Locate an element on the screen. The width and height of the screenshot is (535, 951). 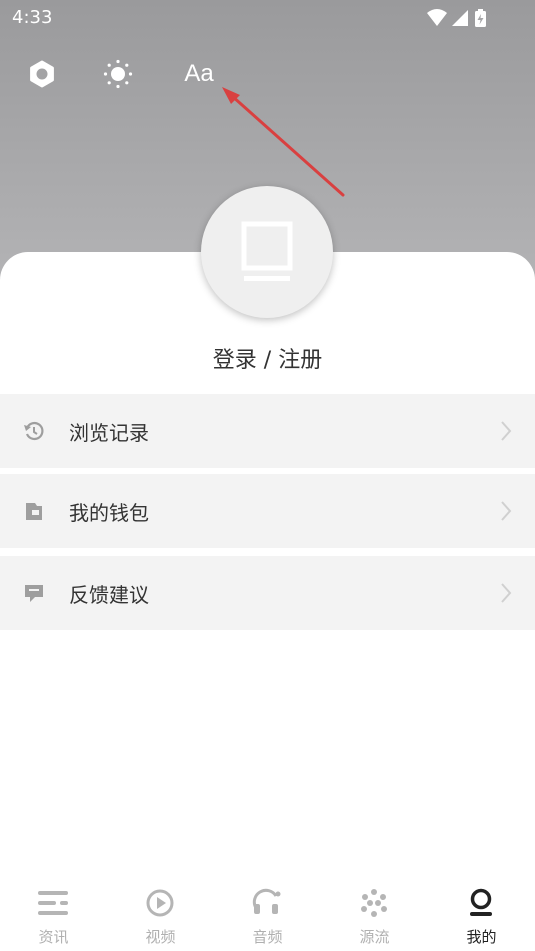
tab-audio: 音频 is located at coordinates (267, 915).